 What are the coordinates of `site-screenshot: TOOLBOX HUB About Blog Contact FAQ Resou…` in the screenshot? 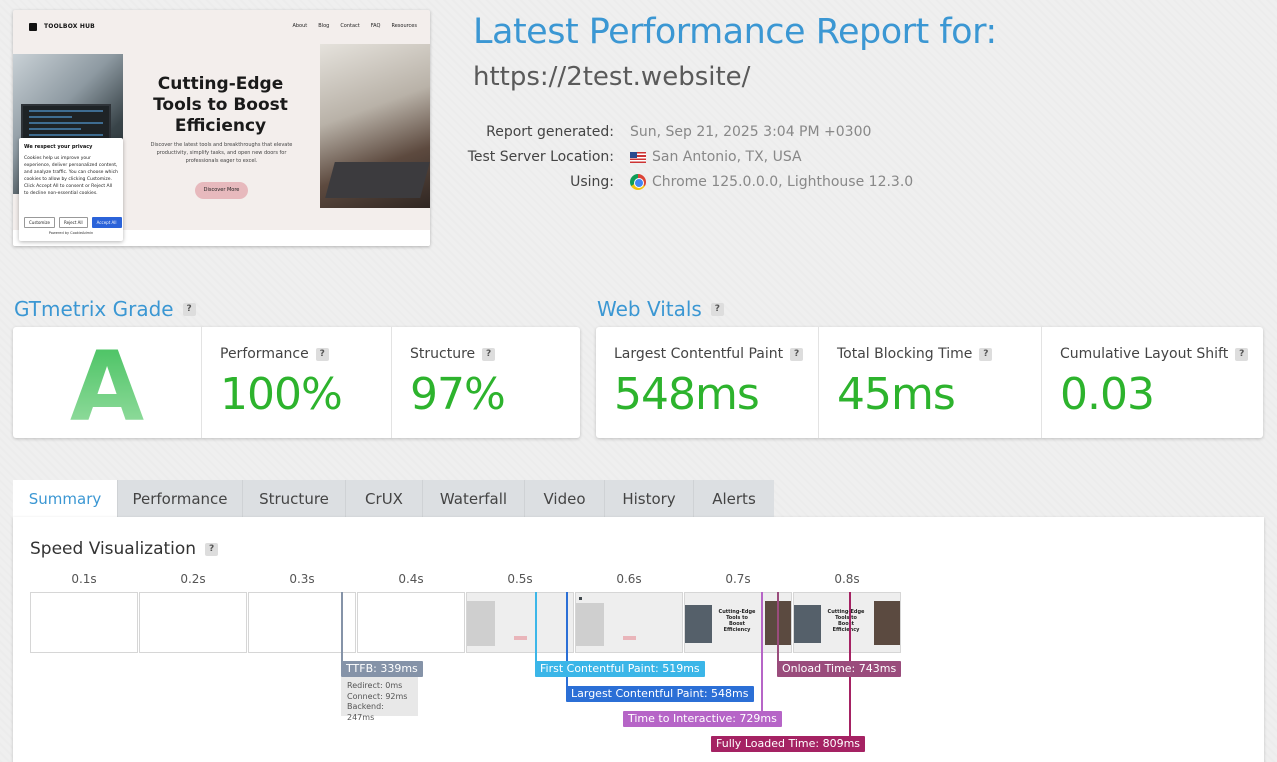 It's located at (221, 128).